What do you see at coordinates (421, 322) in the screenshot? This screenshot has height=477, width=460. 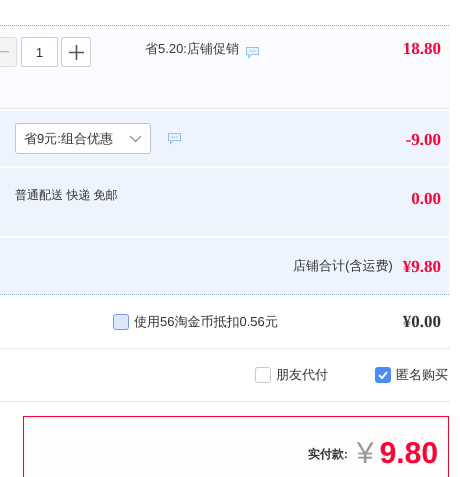 I see `coin-deduction-amount: ¥0.00` at bounding box center [421, 322].